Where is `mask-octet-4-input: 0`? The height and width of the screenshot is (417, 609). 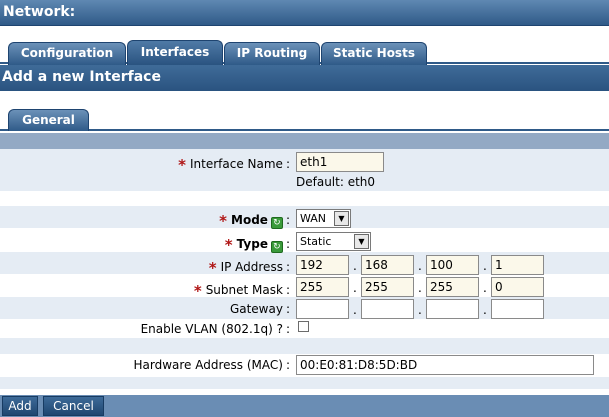 mask-octet-4-input: 0 is located at coordinates (517, 287).